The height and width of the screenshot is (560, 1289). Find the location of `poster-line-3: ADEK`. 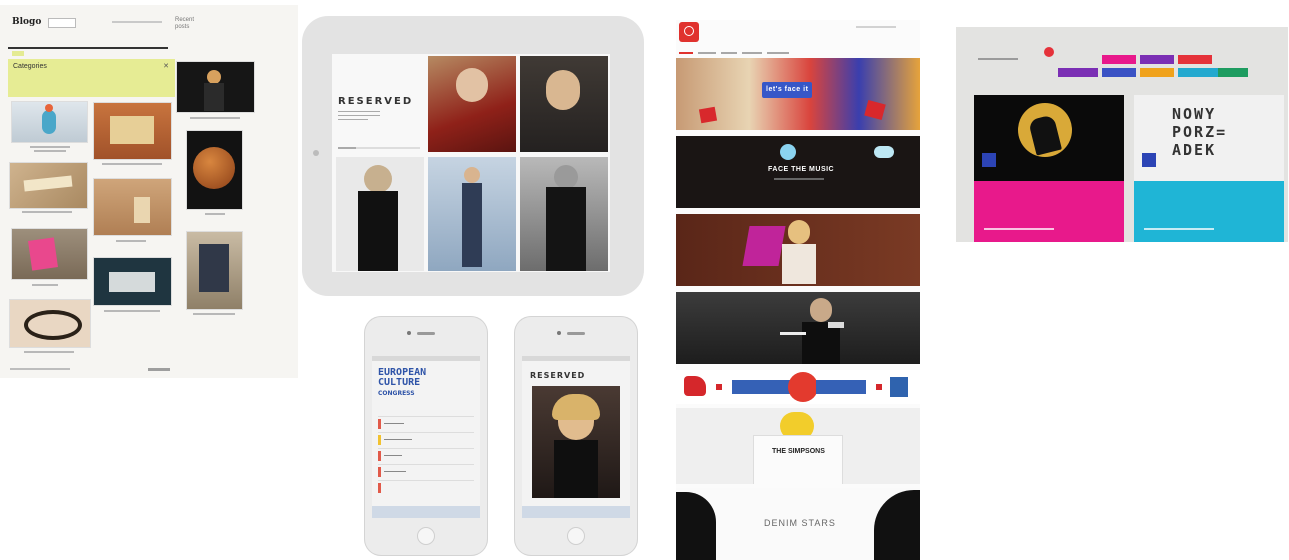

poster-line-3: ADEK is located at coordinates (1194, 150).